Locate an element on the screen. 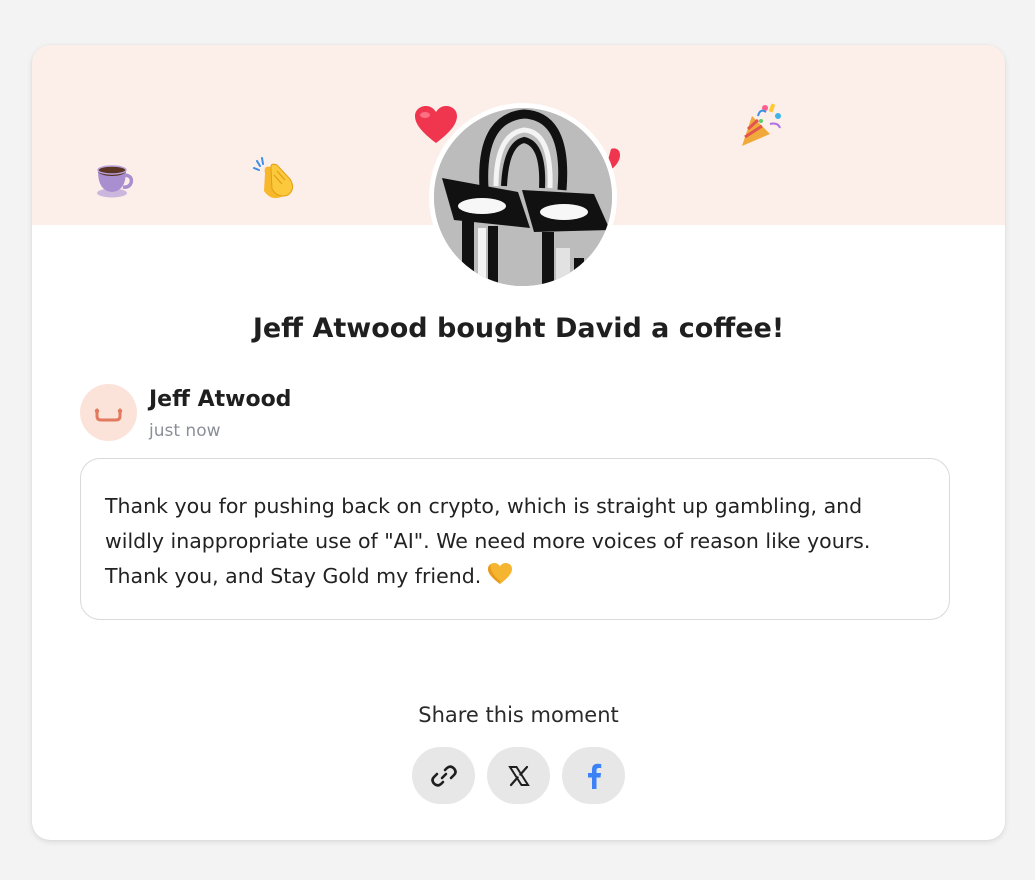 The image size is (1035, 880). page-title: Jeff Atwood bought David a coffee! is located at coordinates (518, 328).